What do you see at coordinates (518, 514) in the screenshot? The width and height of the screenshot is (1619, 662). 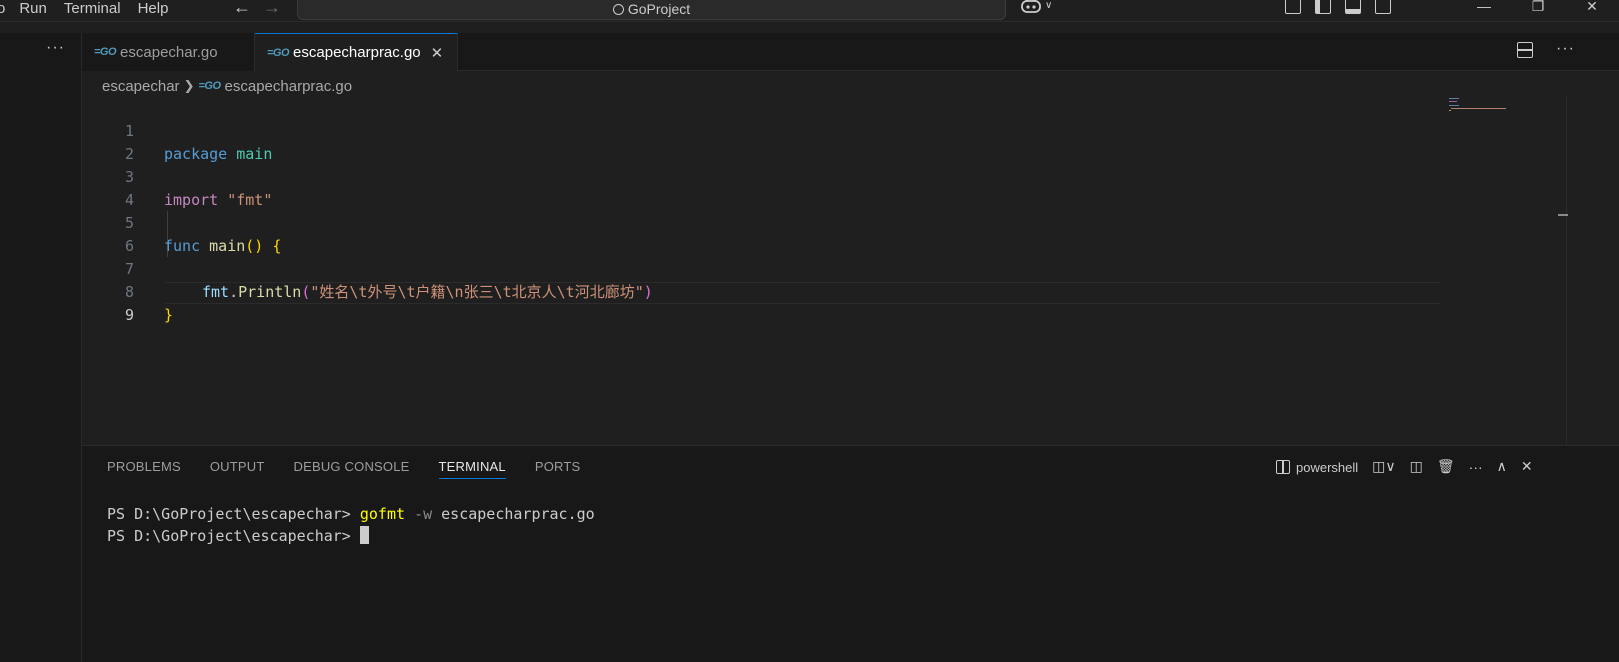 I see `terminal-argument: escapecharprac.go` at bounding box center [518, 514].